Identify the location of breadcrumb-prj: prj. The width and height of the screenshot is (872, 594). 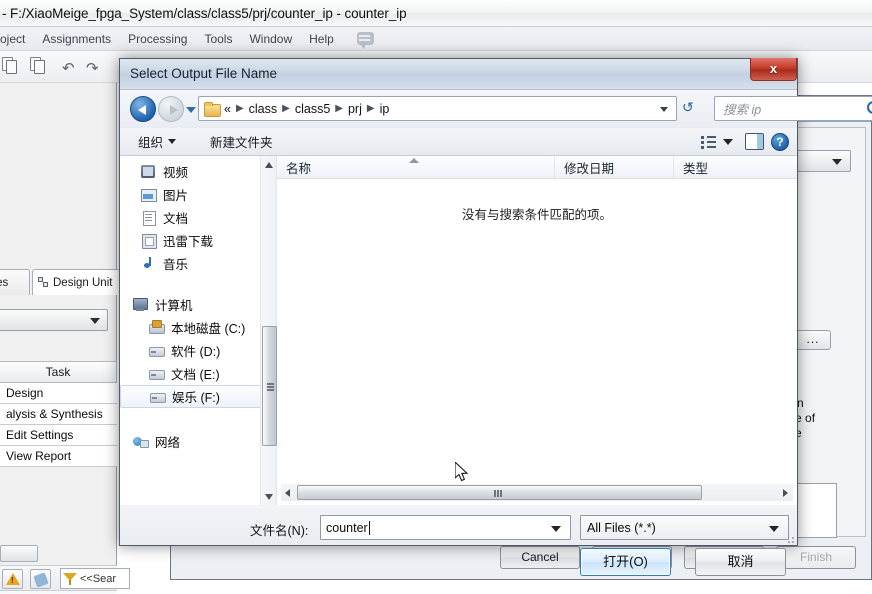
(355, 109).